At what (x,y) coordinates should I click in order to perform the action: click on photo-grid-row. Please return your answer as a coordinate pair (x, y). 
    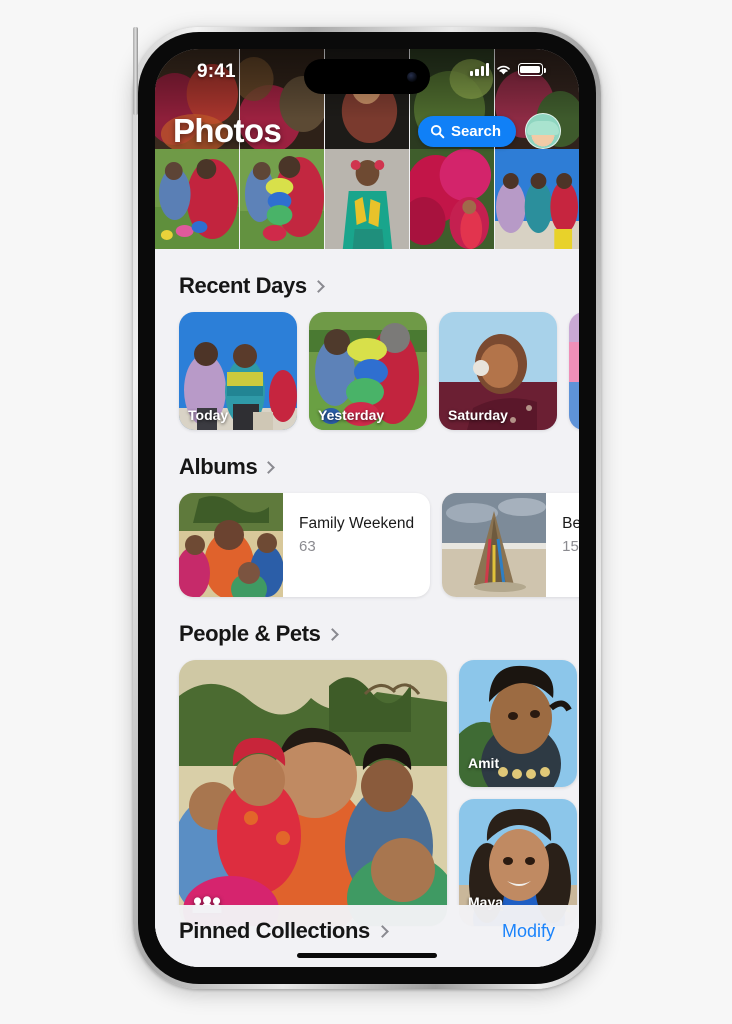
    Looking at the image, I should click on (367, 199).